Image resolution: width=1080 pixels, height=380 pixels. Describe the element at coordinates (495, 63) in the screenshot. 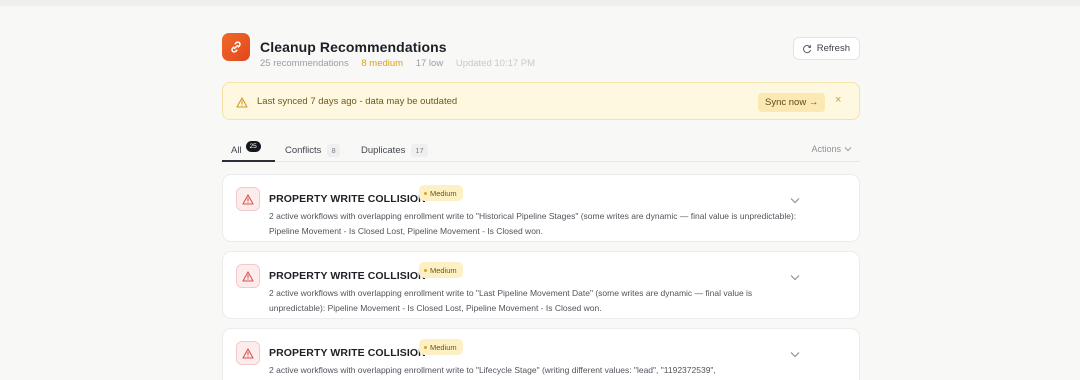

I see `updated-time: Updated 10:17 PM` at that location.